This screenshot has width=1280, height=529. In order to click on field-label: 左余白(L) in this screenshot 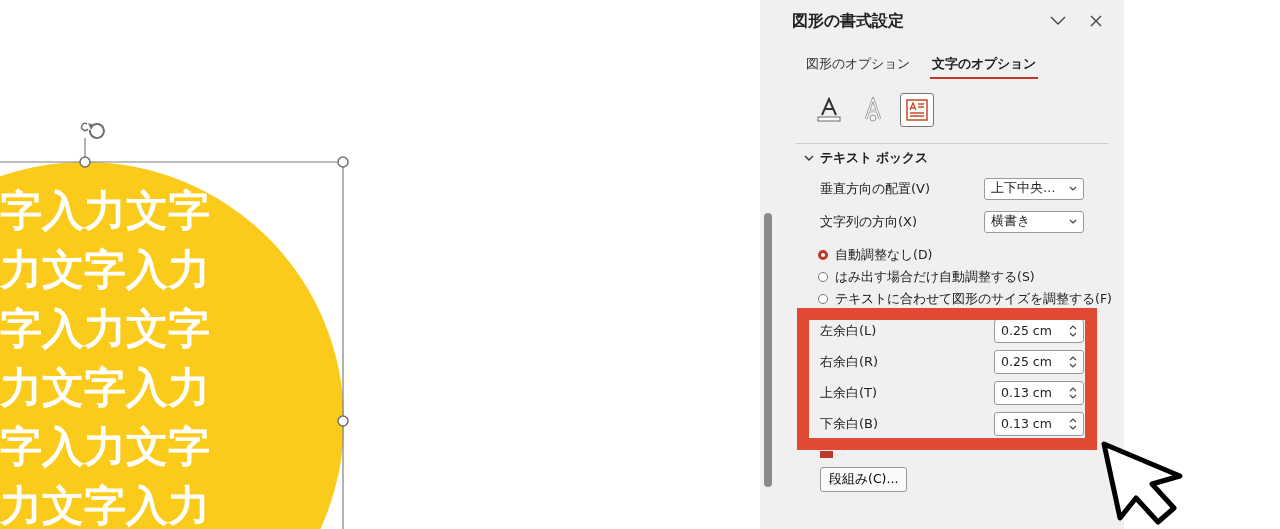, I will do `click(848, 330)`.